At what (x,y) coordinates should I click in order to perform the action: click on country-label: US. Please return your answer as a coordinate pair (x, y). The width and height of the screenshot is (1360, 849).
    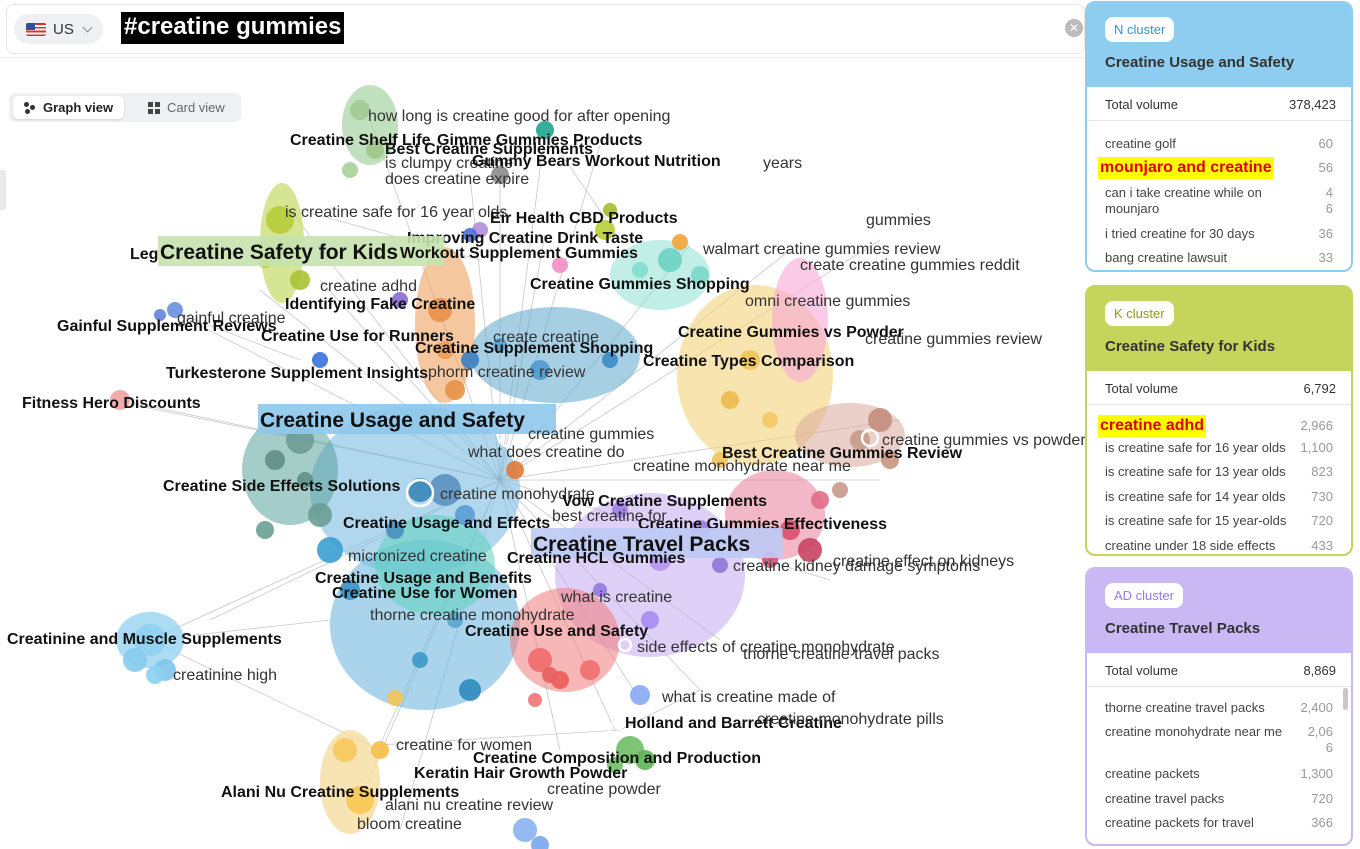
    Looking at the image, I should click on (63, 29).